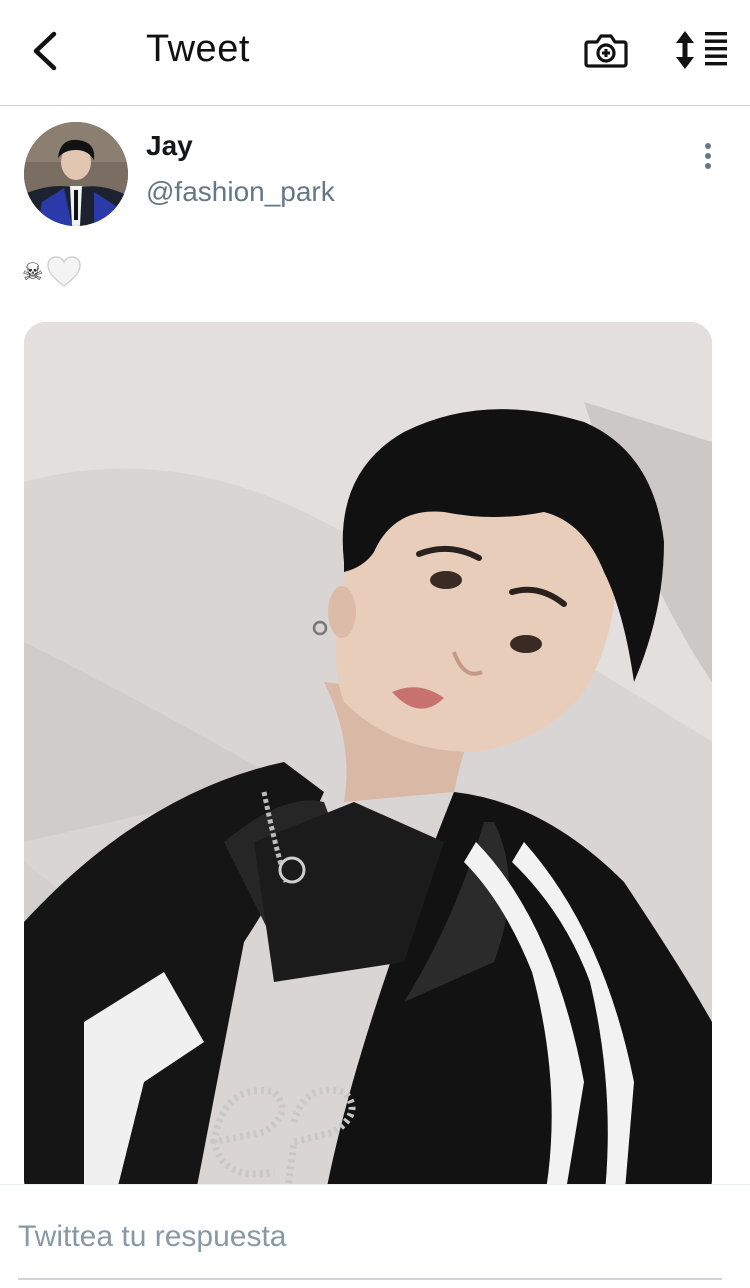  I want to click on top-bar: Tweet, so click(375, 53).